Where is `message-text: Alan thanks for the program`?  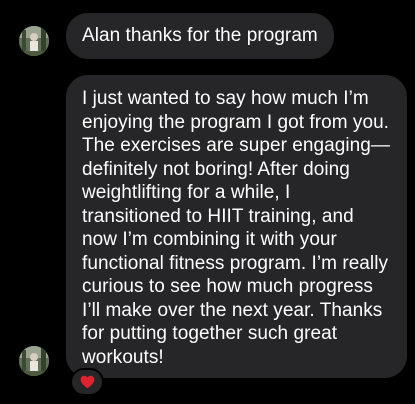
message-text: Alan thanks for the program is located at coordinates (200, 35).